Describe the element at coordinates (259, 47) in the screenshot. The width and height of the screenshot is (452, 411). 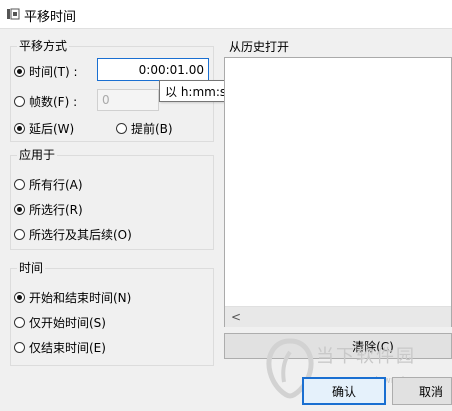
I see `history-legend: 从历史打开` at that location.